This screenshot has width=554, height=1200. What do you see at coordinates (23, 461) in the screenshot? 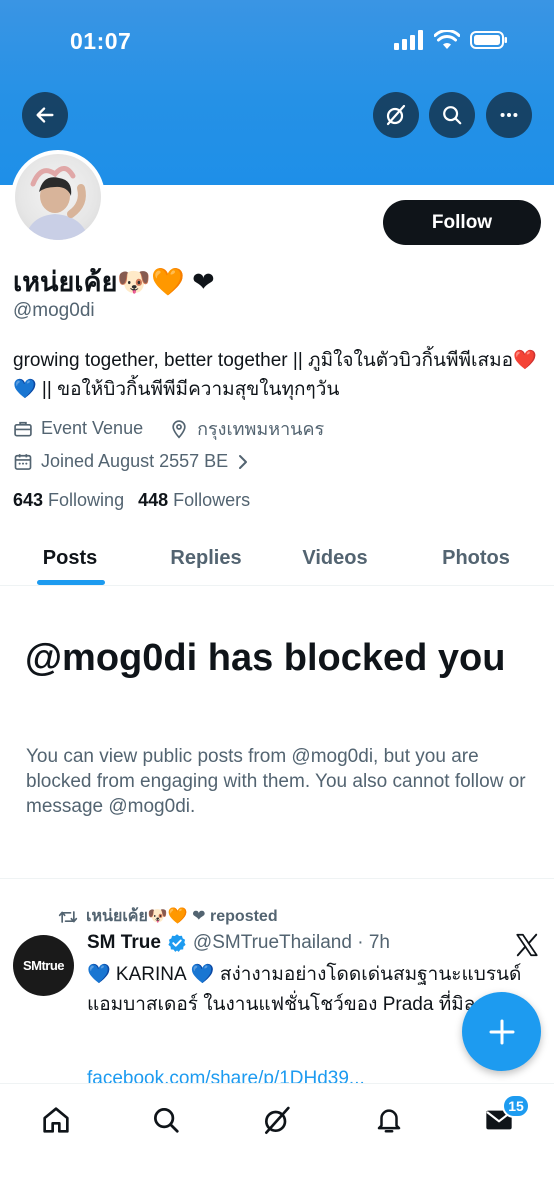
I see `calendar-icon` at bounding box center [23, 461].